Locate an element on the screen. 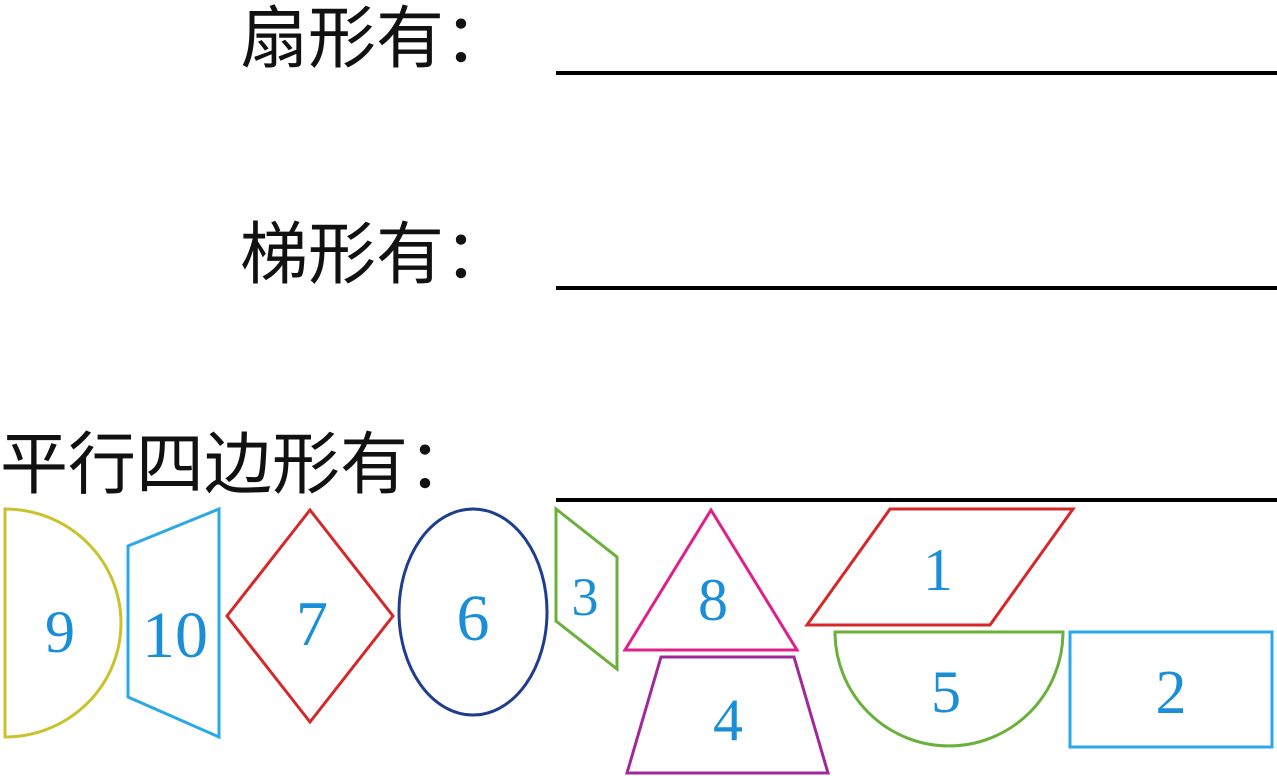 This screenshot has width=1277, height=776. shape-9-number: 9 is located at coordinates (60, 632).